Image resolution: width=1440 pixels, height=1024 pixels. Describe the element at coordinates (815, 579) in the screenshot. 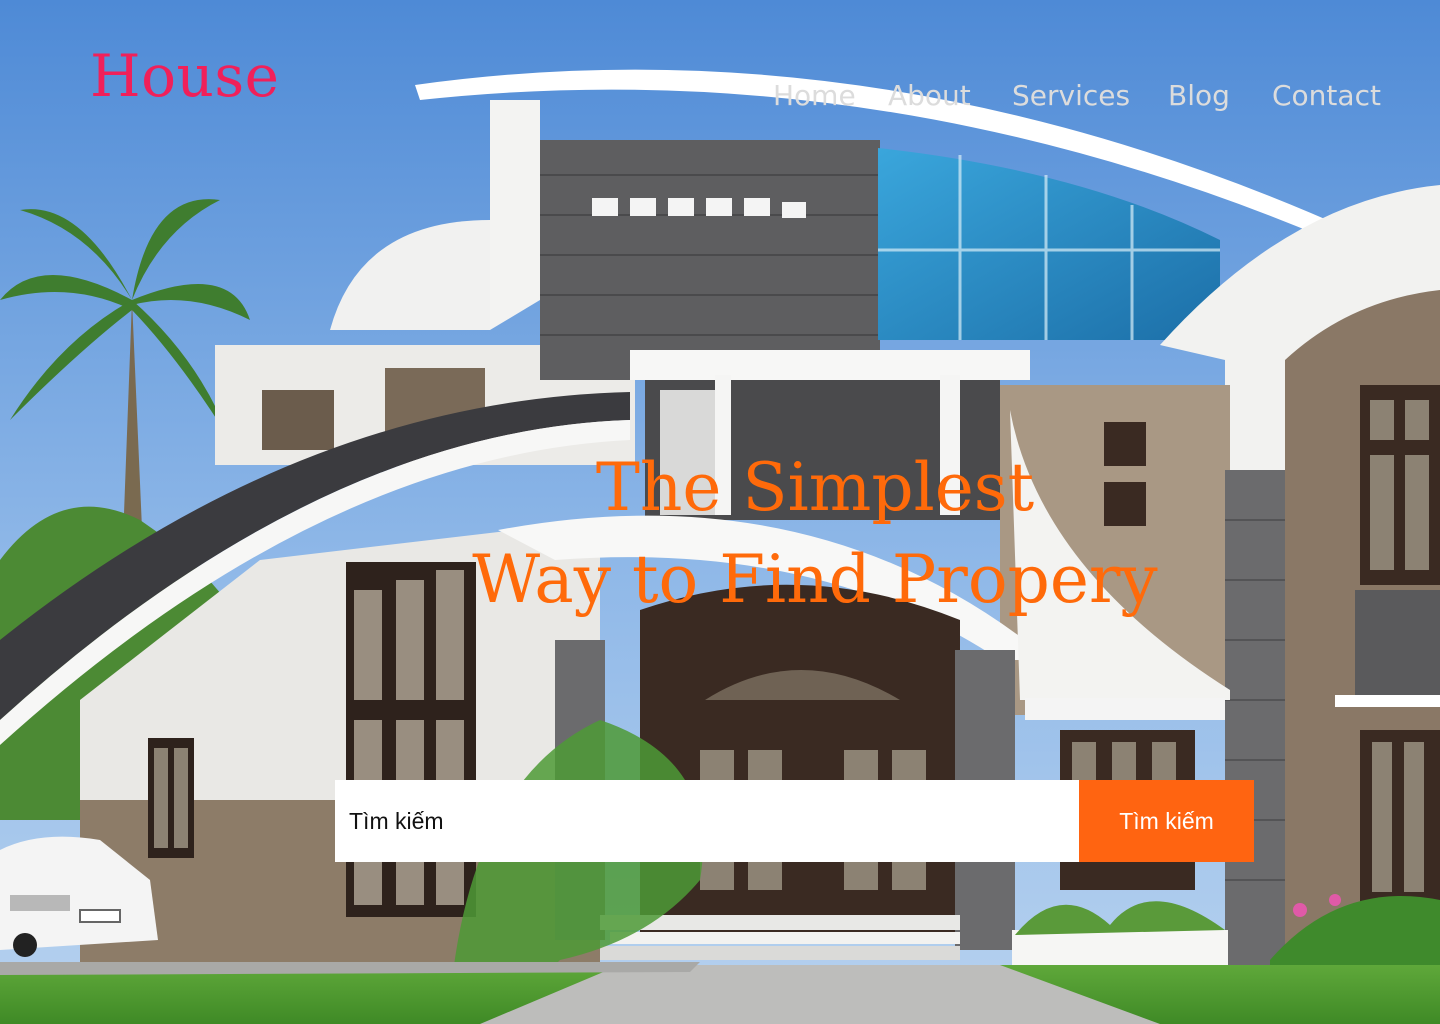

I see `hero-headline-line2: Way to Find Propery` at that location.